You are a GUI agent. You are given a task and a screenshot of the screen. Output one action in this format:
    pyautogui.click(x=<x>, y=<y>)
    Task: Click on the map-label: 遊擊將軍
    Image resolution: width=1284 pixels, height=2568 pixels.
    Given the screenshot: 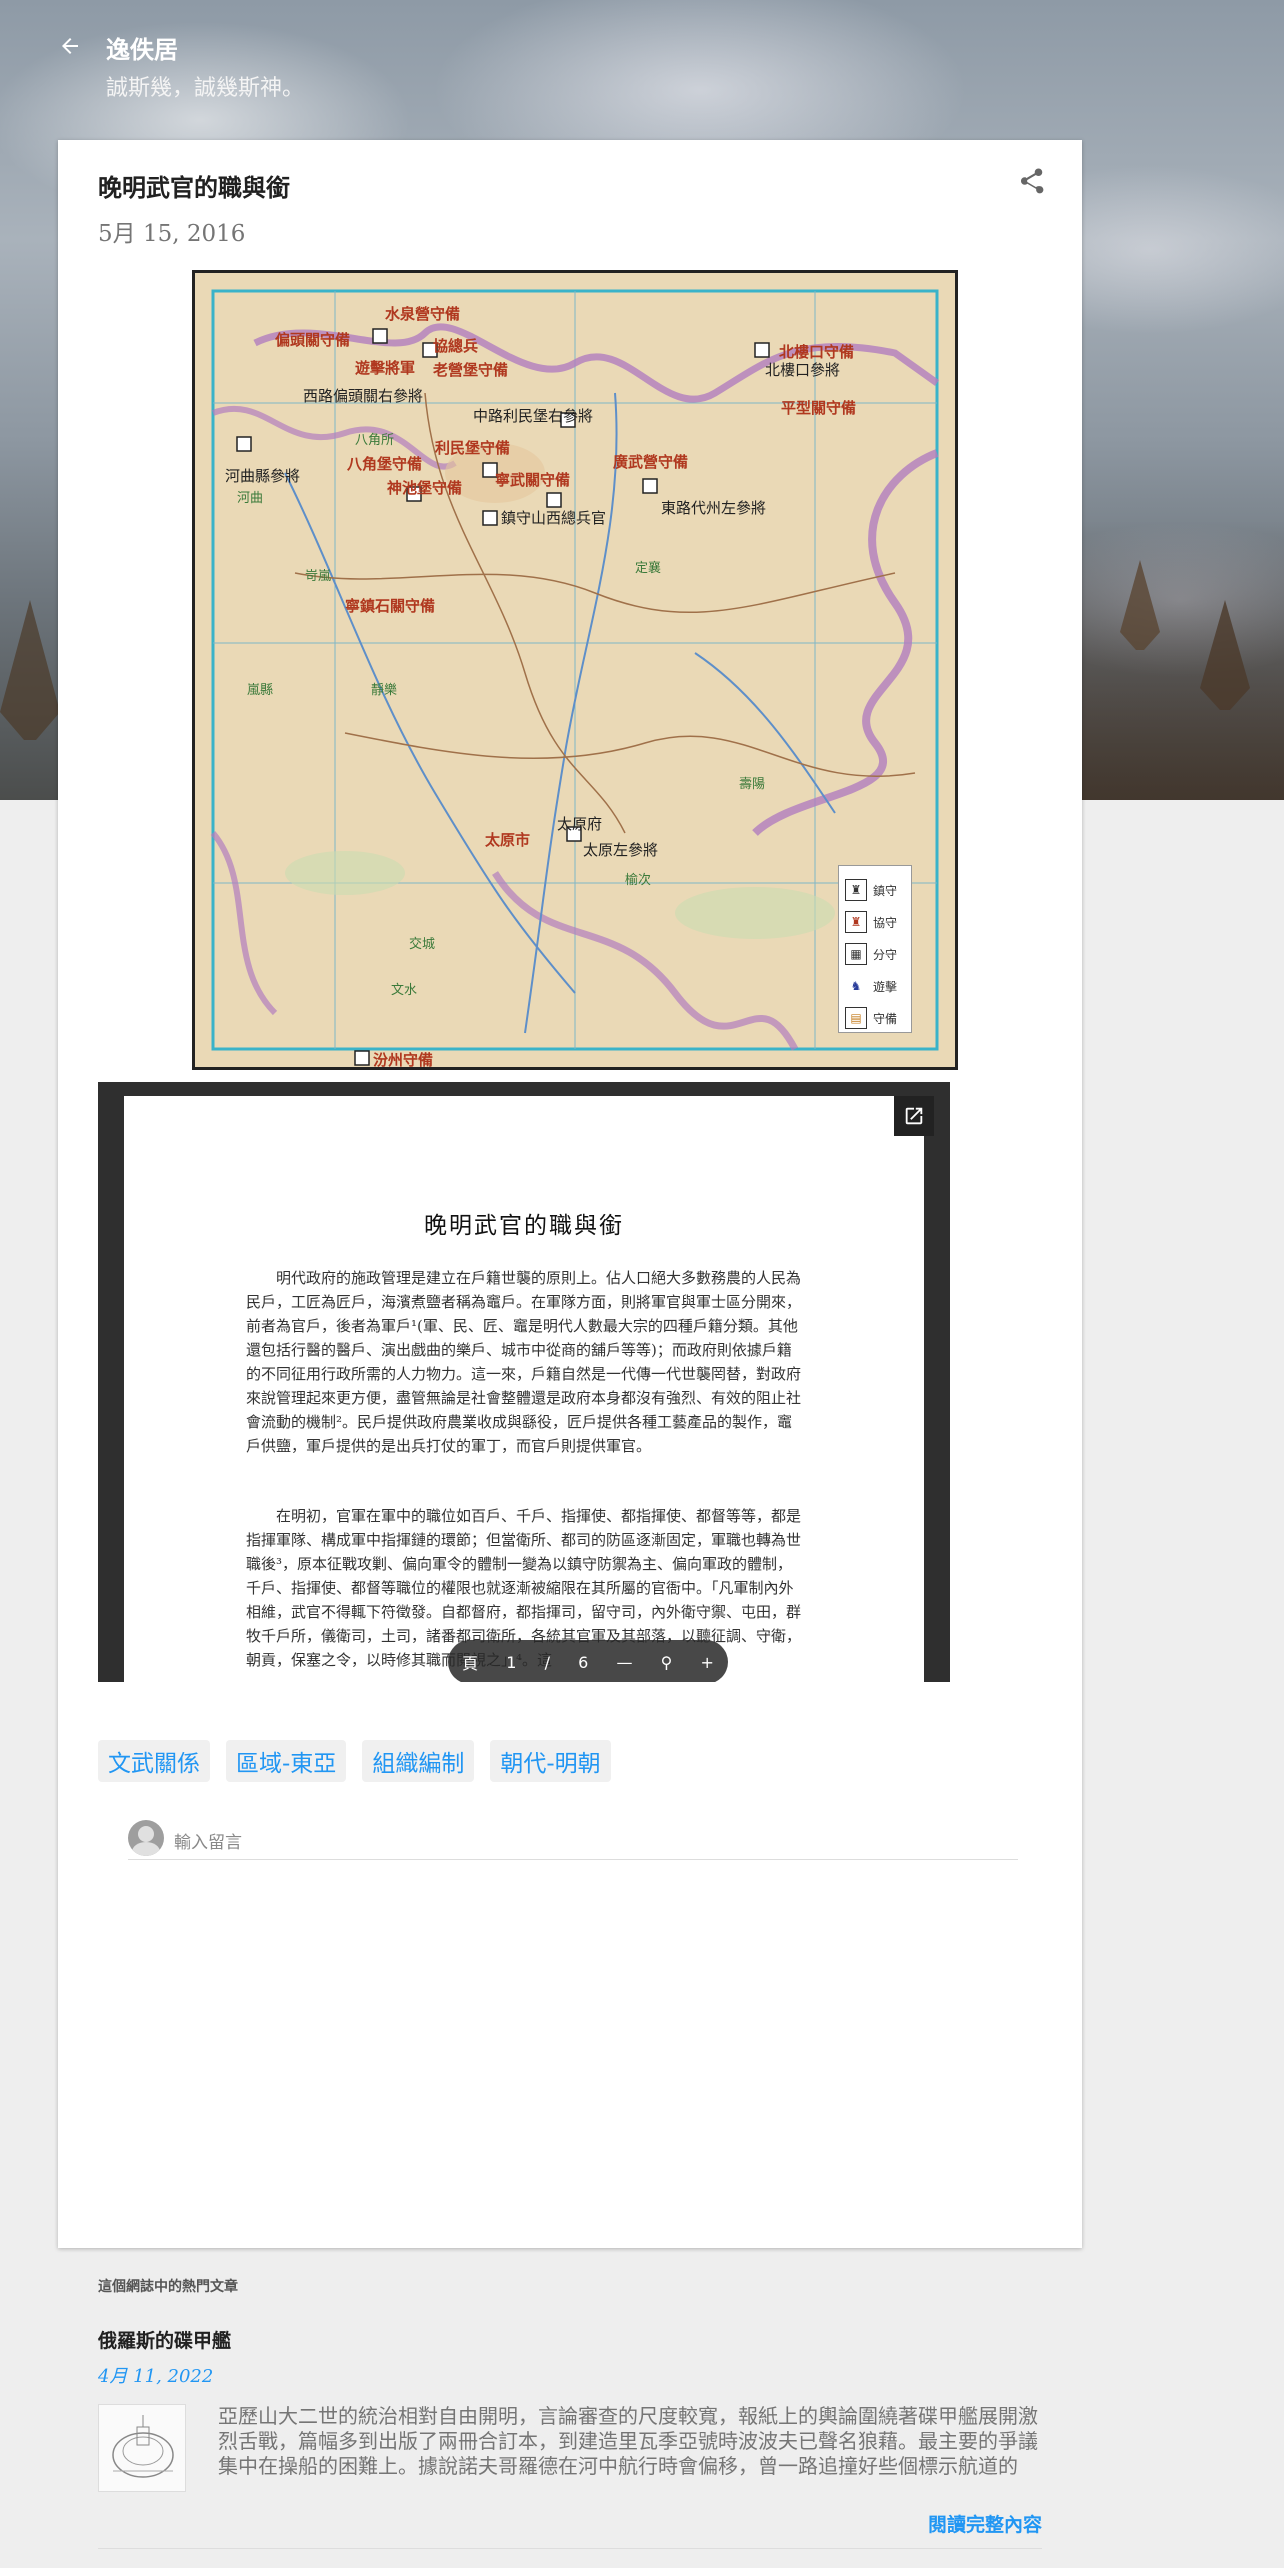 What is the action you would take?
    pyautogui.click(x=385, y=368)
    